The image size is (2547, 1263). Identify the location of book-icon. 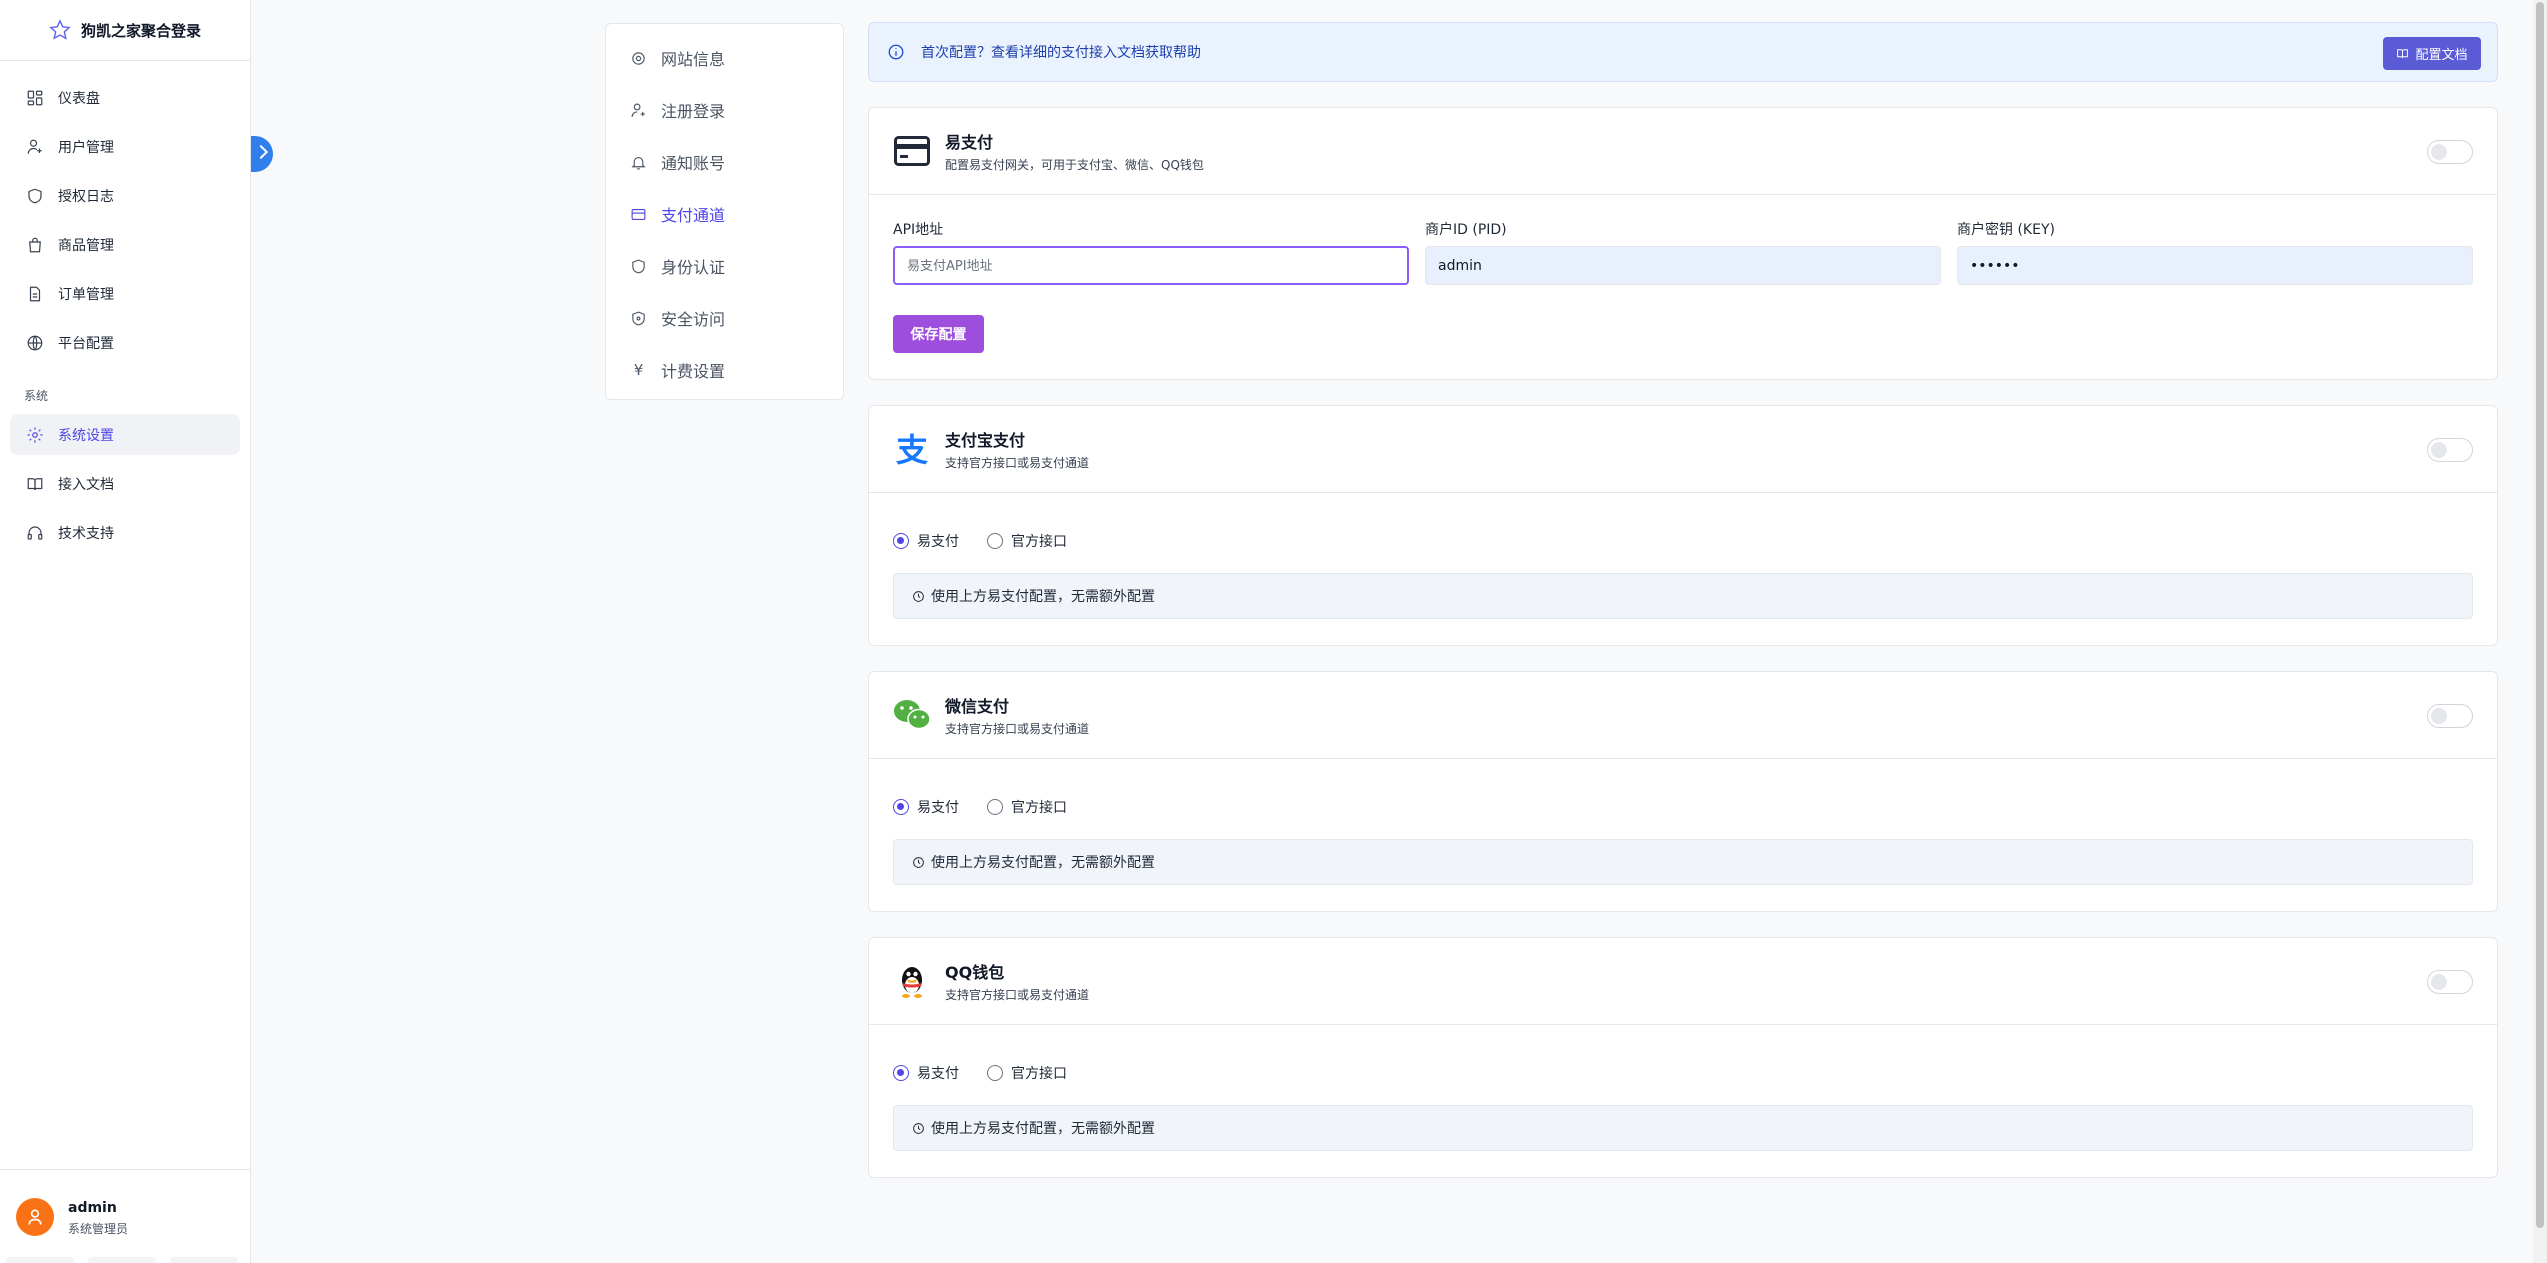
(2403, 53).